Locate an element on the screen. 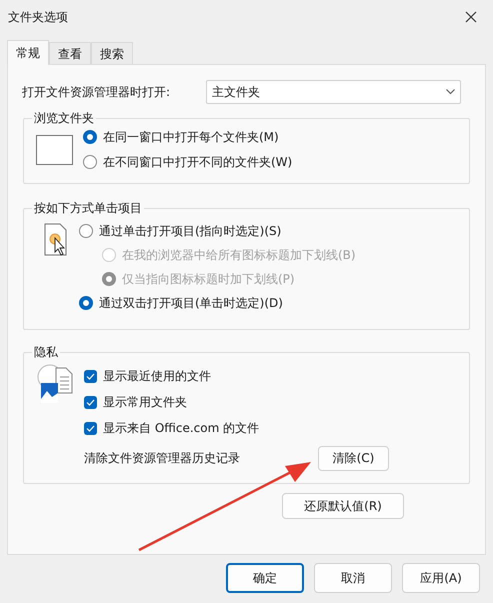  chevron-down-icon is located at coordinates (450, 92).